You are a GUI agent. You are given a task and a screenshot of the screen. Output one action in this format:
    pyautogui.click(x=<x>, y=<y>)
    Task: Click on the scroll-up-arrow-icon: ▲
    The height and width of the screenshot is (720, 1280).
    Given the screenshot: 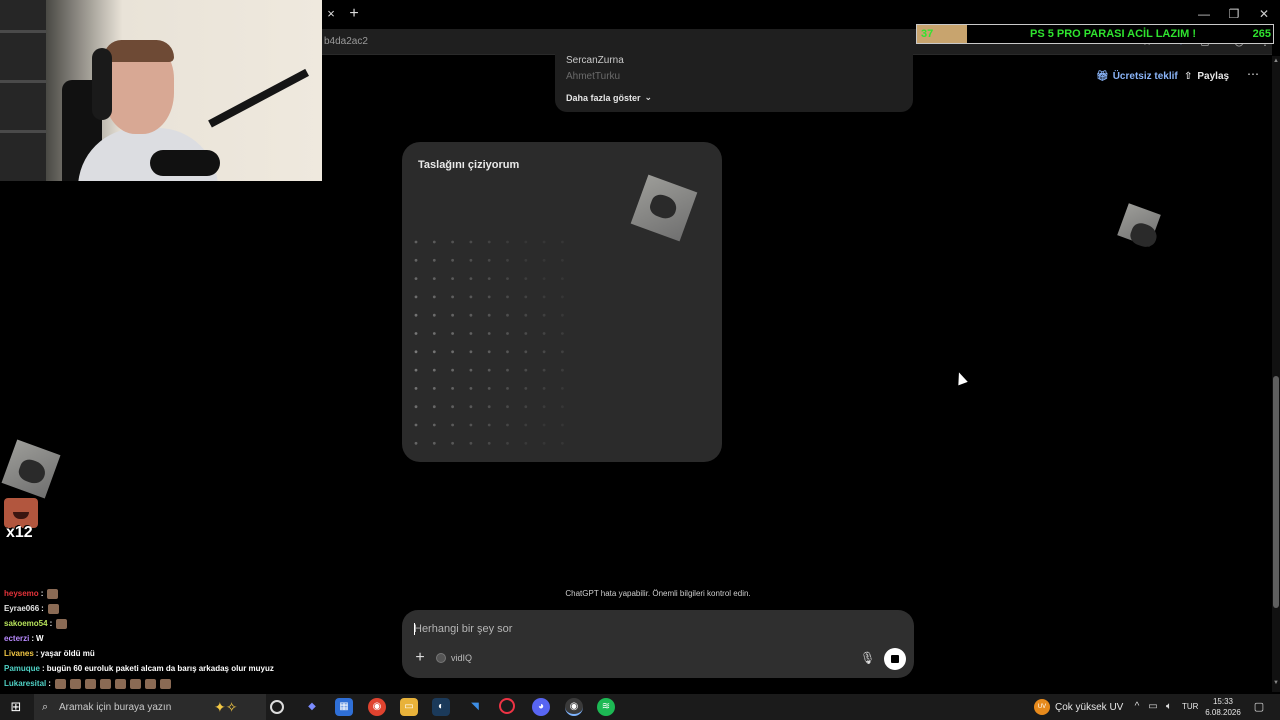 What is the action you would take?
    pyautogui.click(x=1276, y=62)
    